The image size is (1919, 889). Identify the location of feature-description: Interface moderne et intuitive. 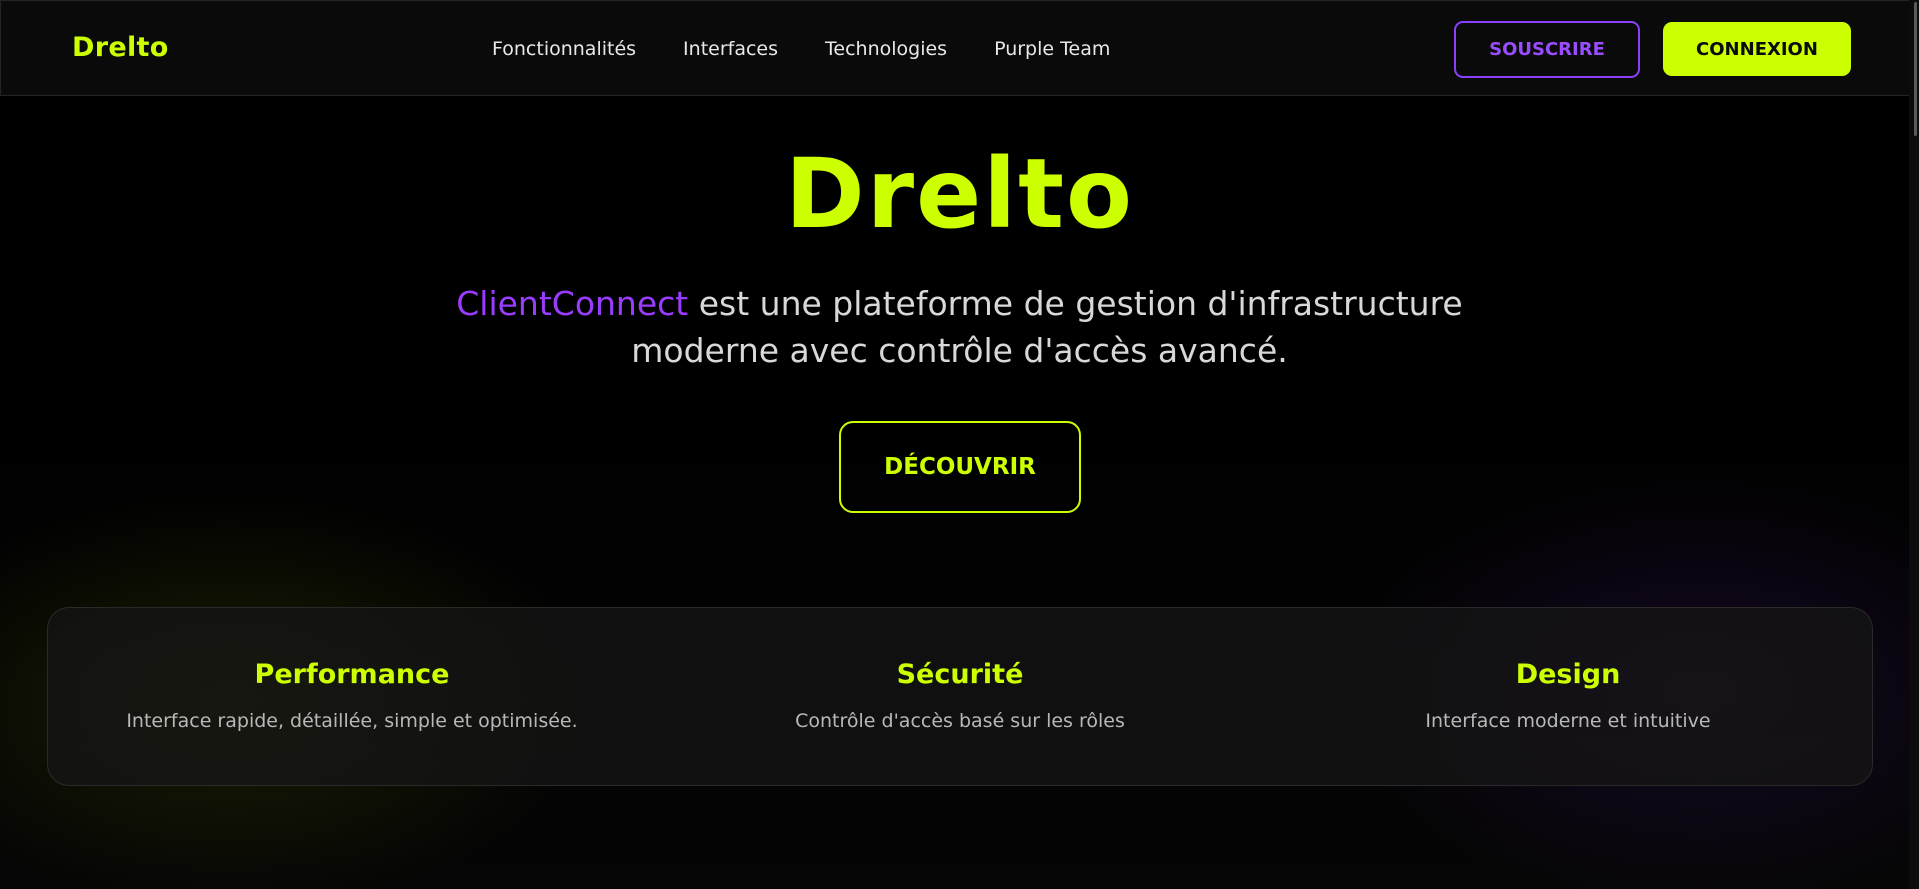
(1568, 721).